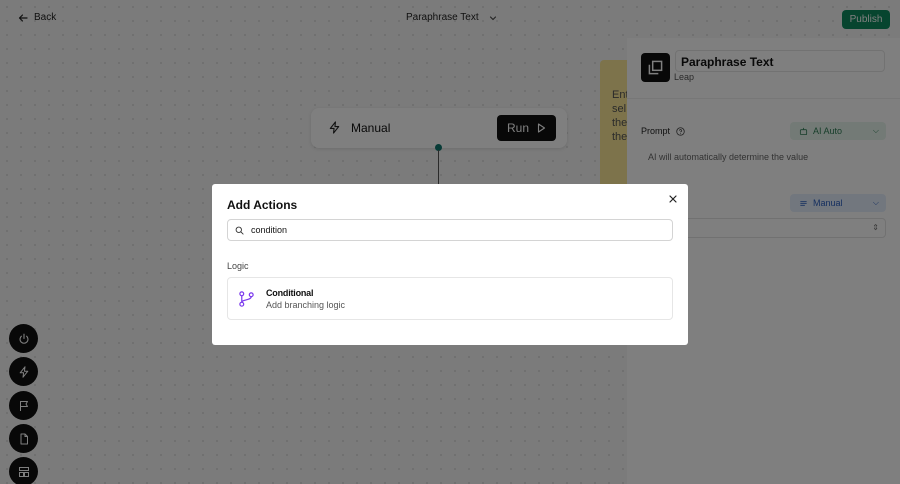  I want to click on modal-title: Add Actions, so click(262, 205).